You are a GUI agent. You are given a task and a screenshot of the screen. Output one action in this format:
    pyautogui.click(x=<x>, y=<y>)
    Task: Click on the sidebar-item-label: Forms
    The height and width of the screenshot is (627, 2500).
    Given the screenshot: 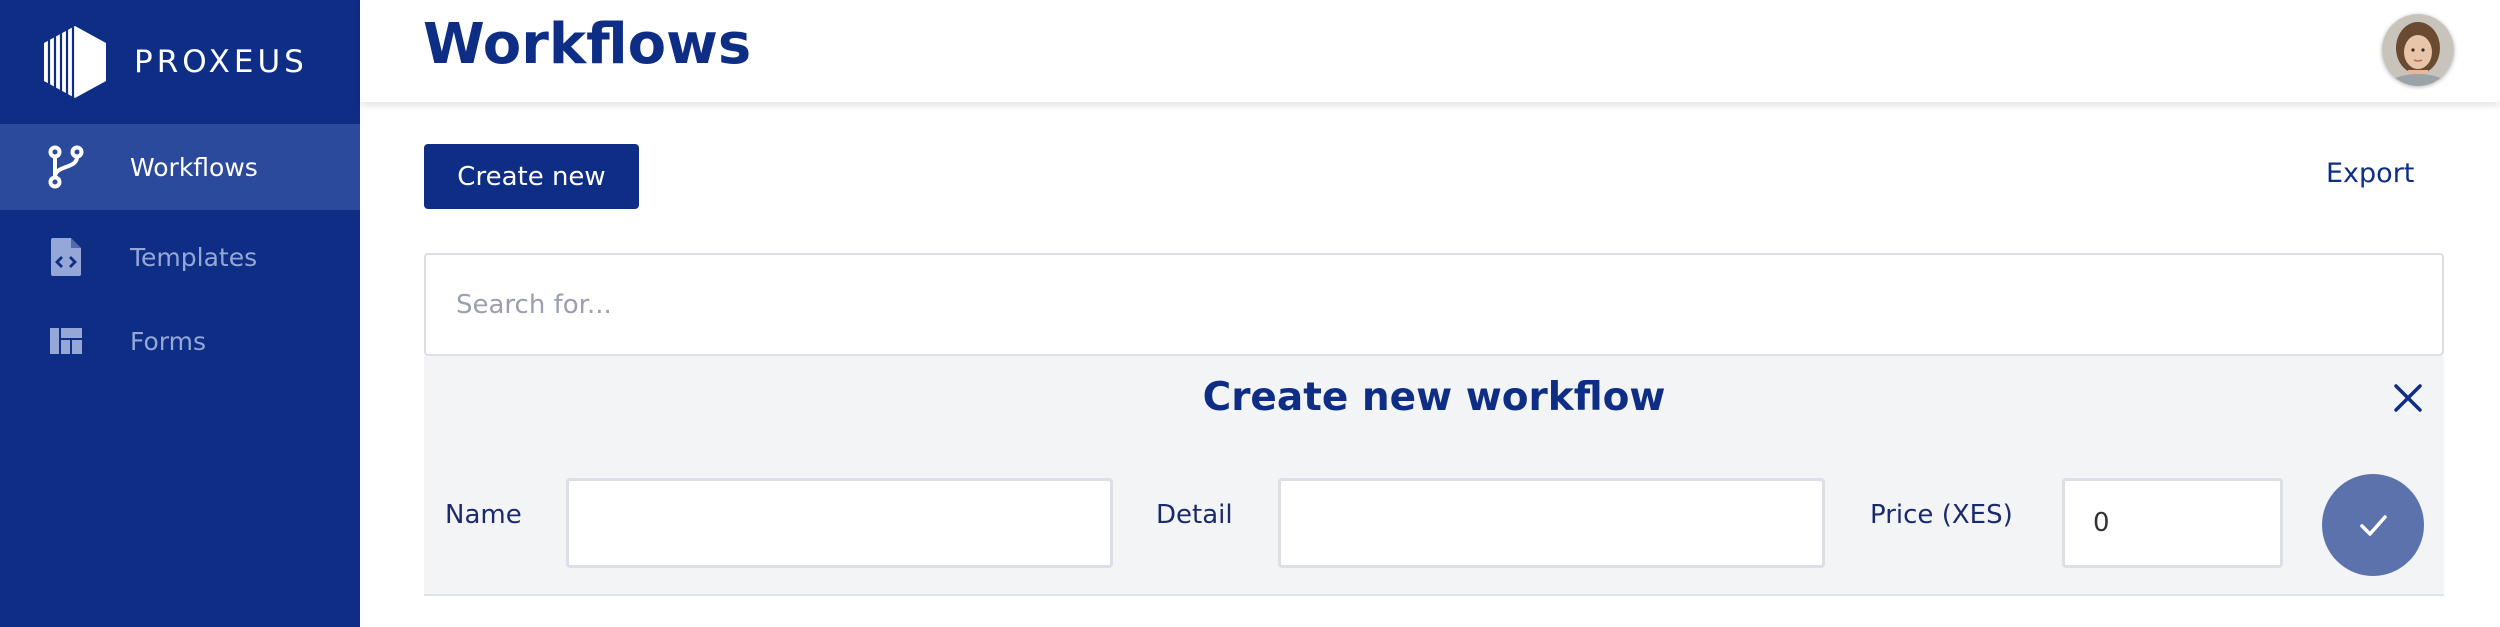 What is the action you would take?
    pyautogui.click(x=168, y=341)
    